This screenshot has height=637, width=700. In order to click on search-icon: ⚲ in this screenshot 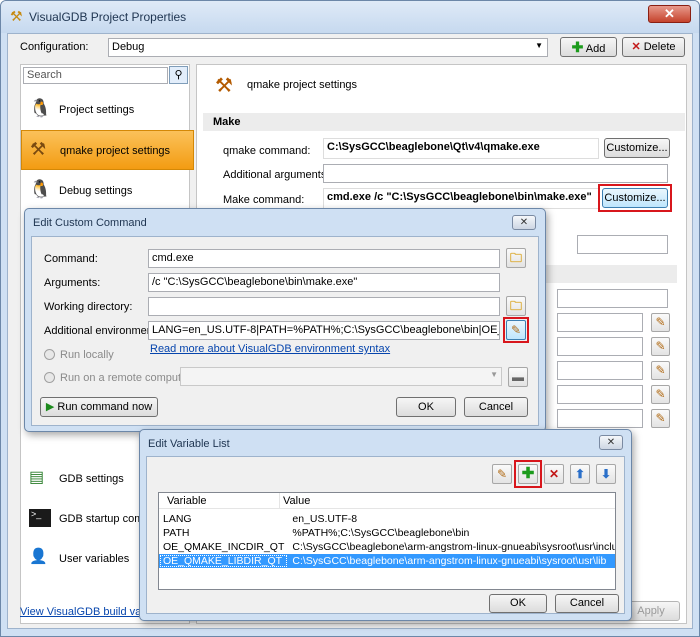, I will do `click(178, 75)`.